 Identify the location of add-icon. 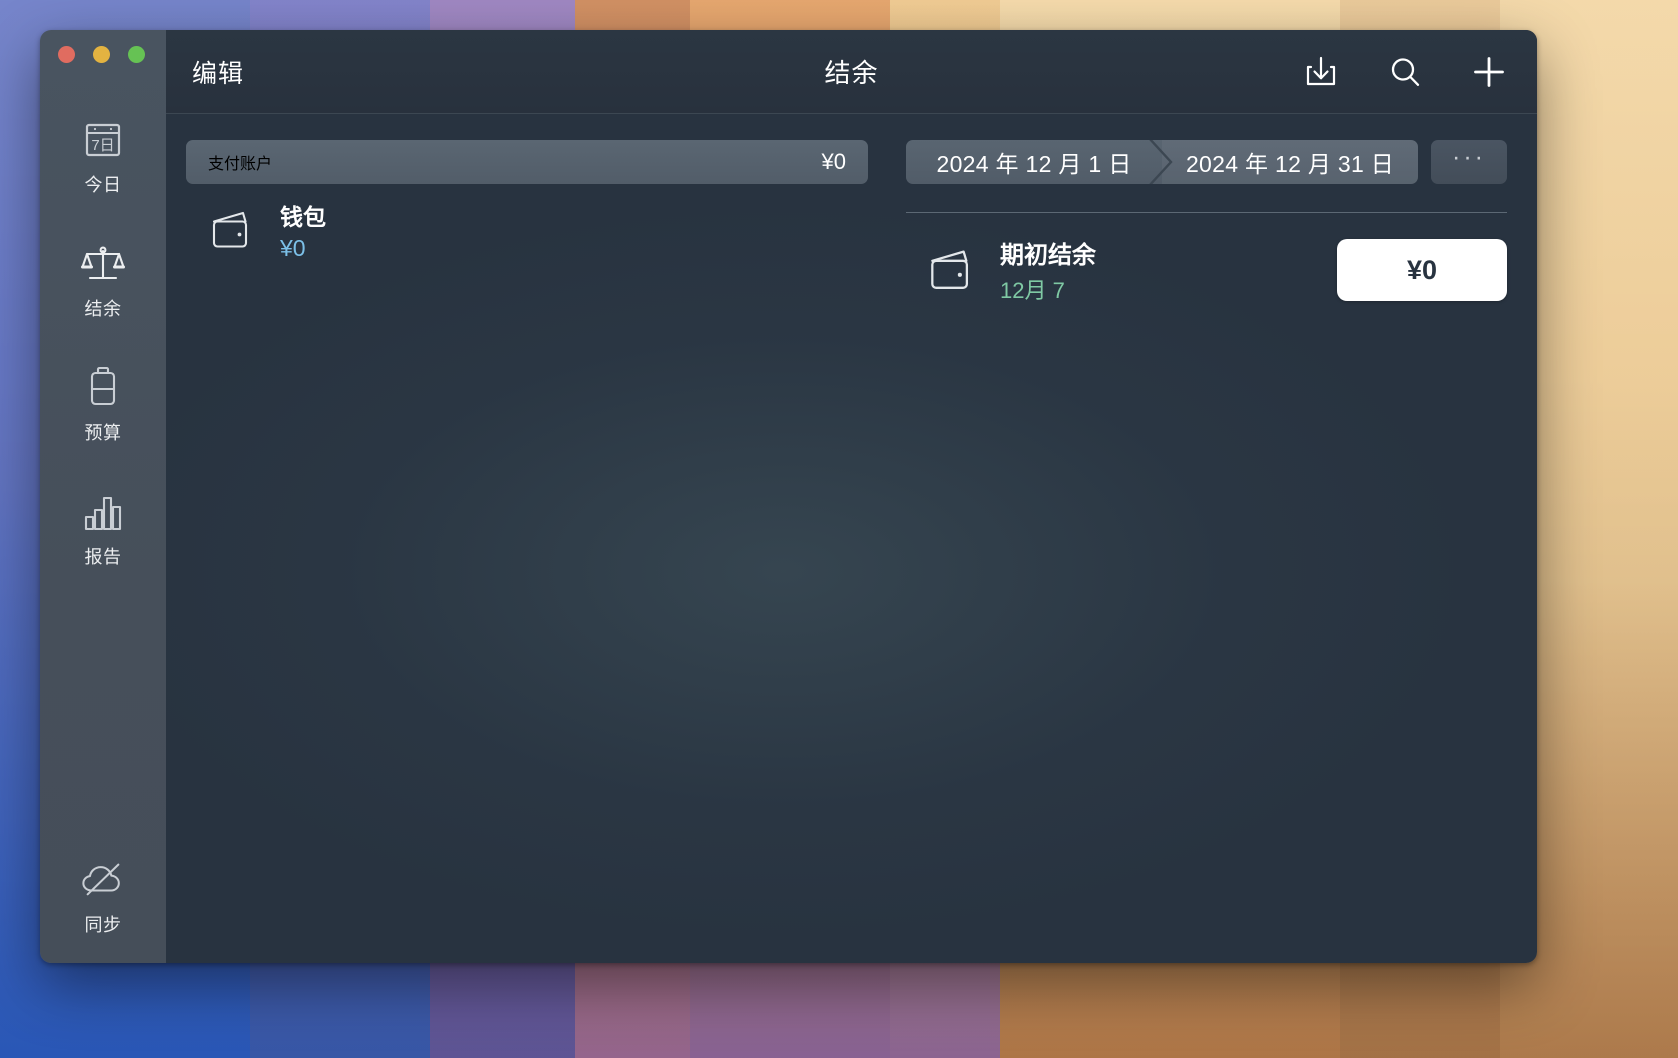
(1489, 72).